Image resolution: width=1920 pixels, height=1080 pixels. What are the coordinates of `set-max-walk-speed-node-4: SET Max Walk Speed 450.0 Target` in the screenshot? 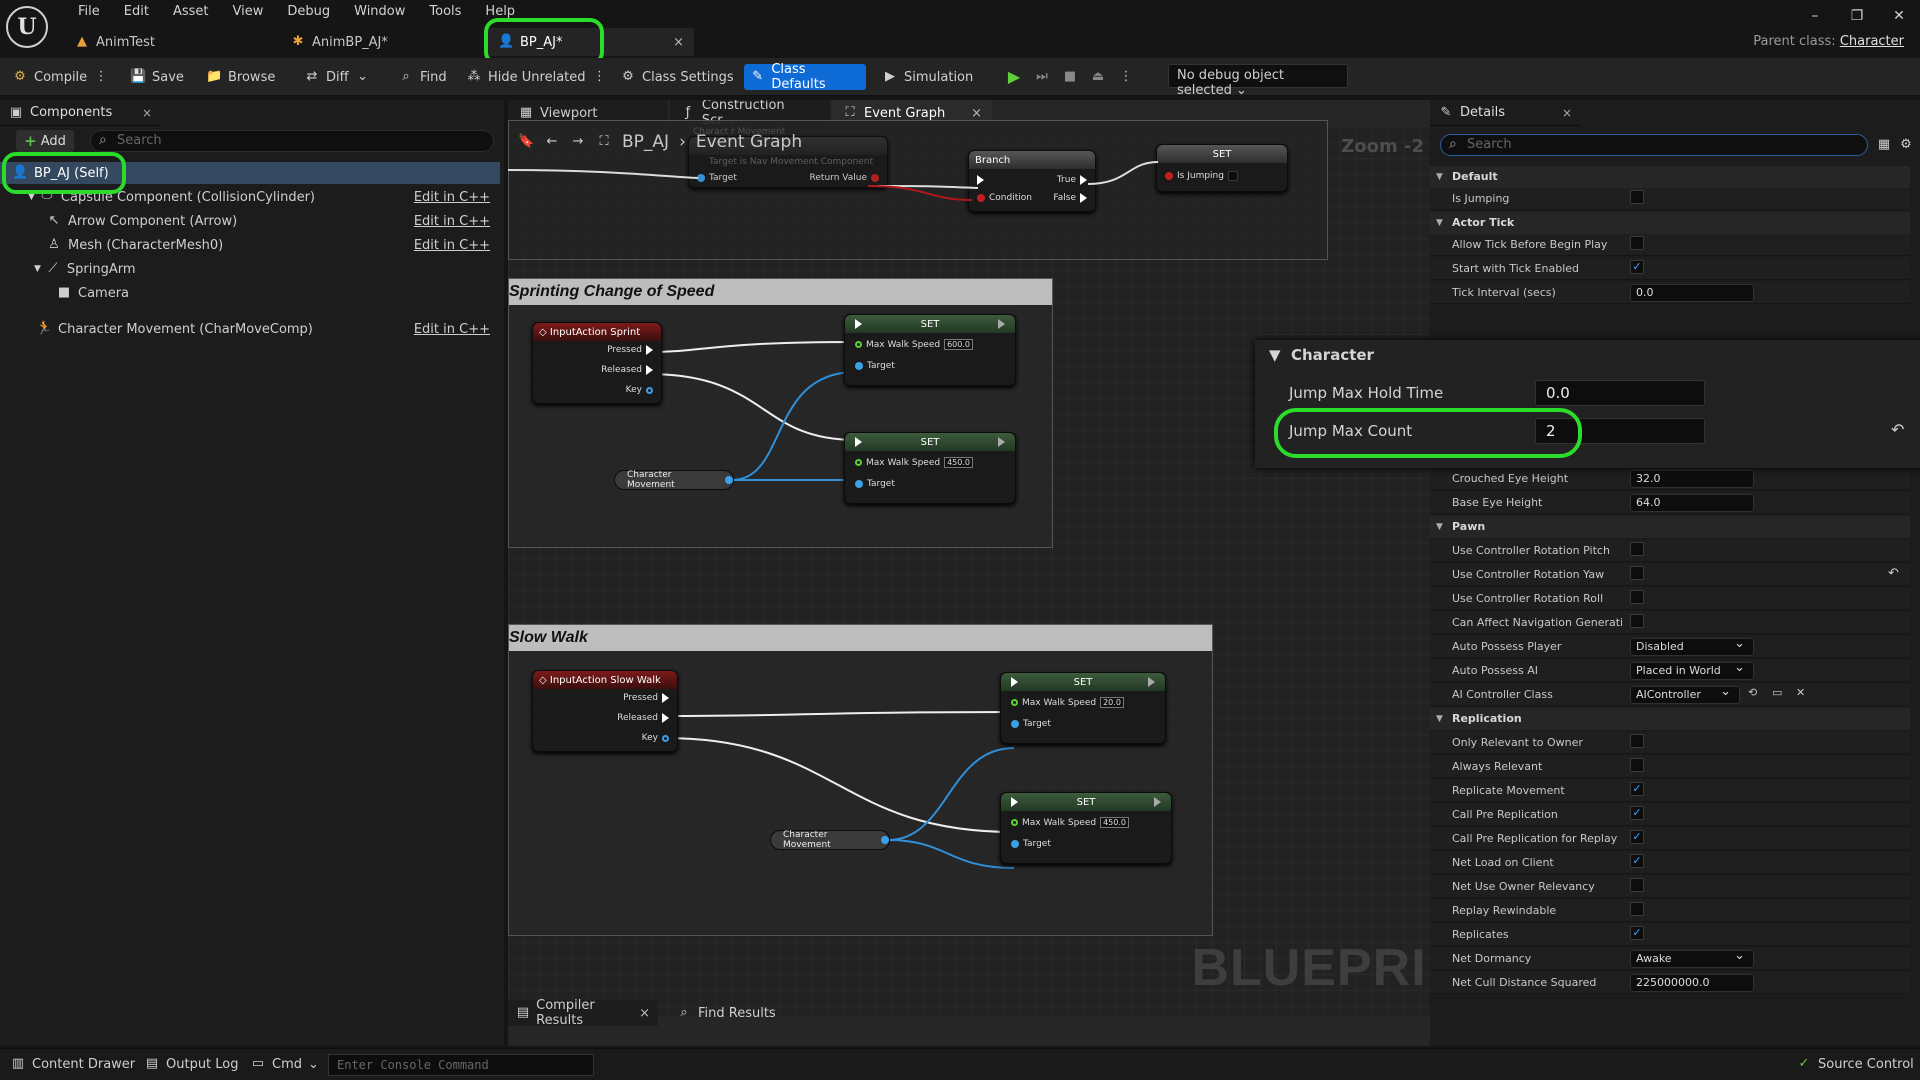 It's located at (1086, 828).